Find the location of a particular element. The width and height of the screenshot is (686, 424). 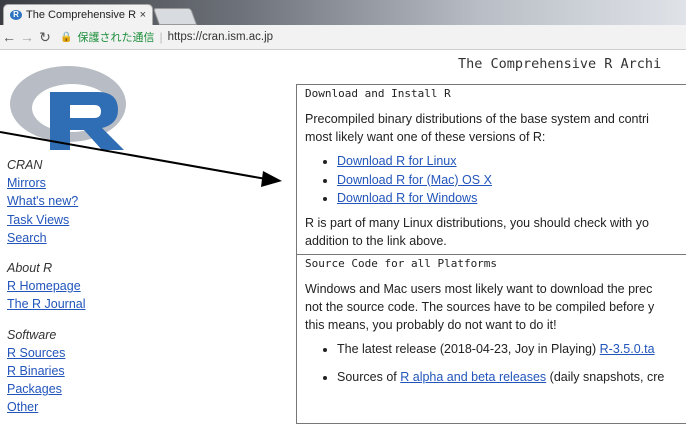

close-icon: × is located at coordinates (146, 15).